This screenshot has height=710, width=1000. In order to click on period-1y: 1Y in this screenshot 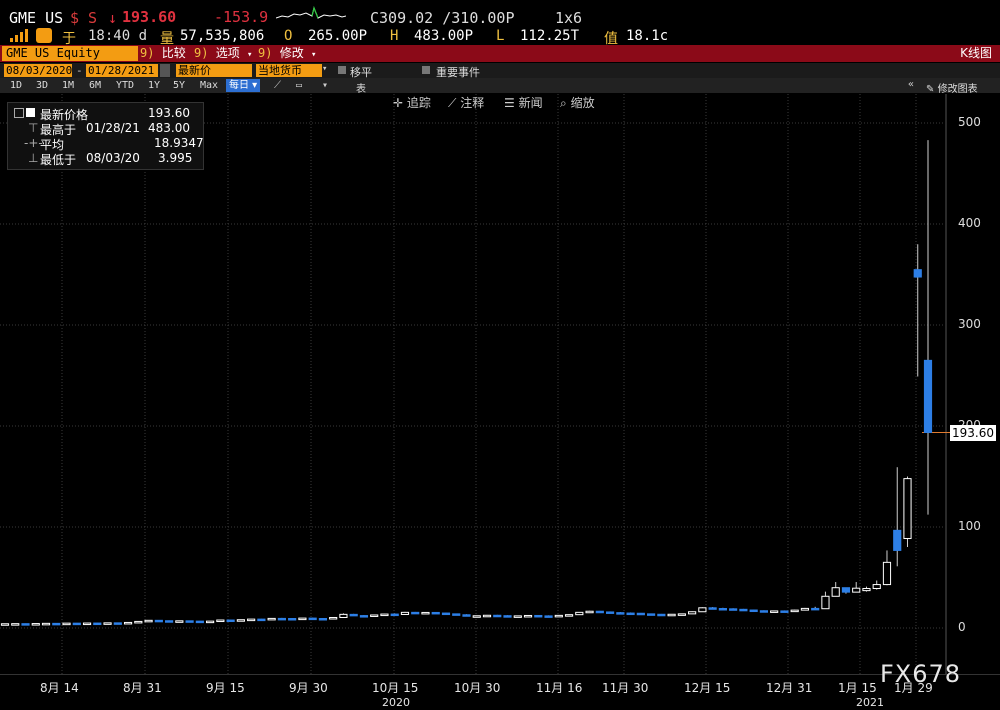, I will do `click(154, 85)`.